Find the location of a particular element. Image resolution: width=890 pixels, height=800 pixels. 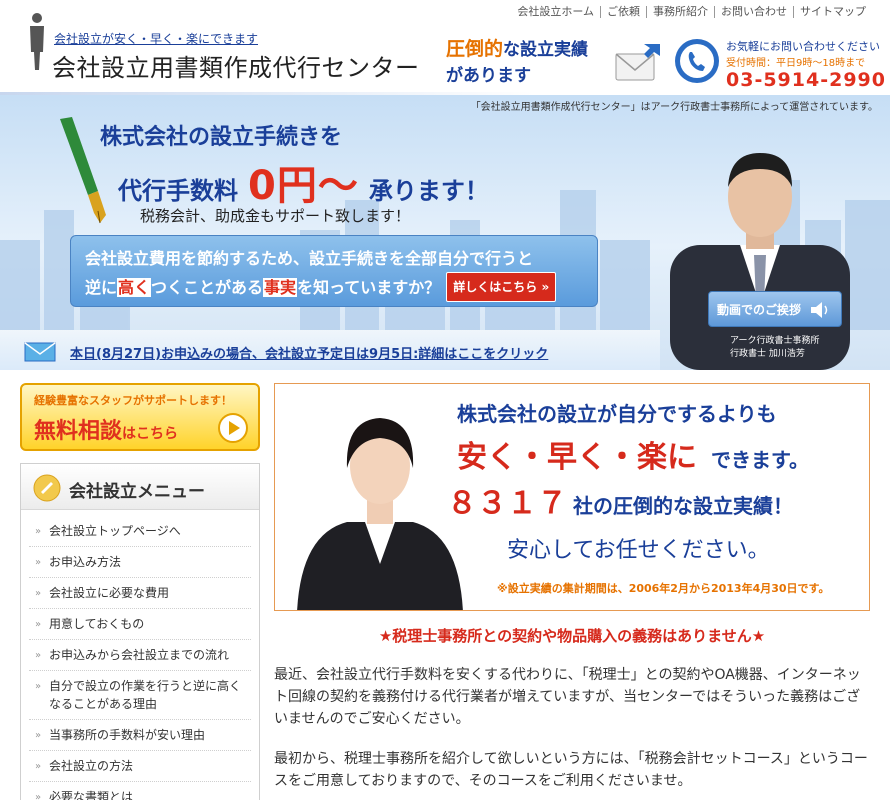

menu-item-label: 用意しておくもの is located at coordinates (97, 624).